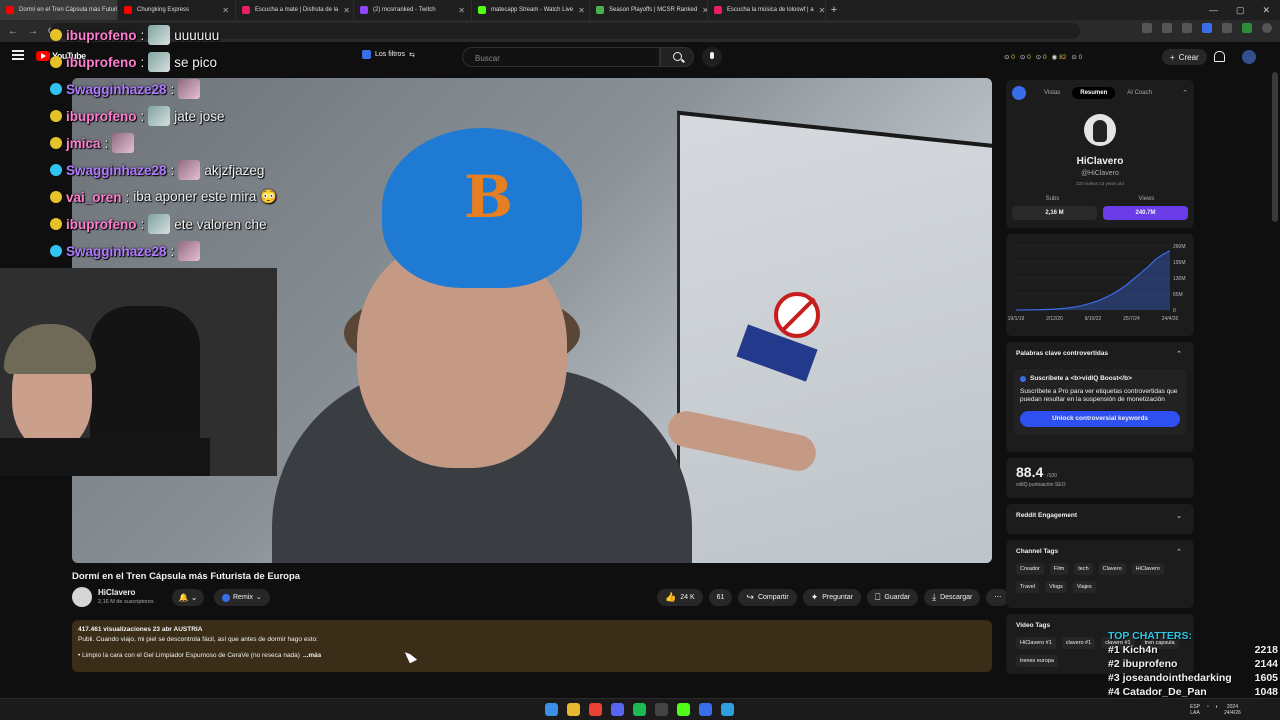 The image size is (1280, 720). What do you see at coordinates (1213, 10) in the screenshot?
I see `minimize-button: —` at bounding box center [1213, 10].